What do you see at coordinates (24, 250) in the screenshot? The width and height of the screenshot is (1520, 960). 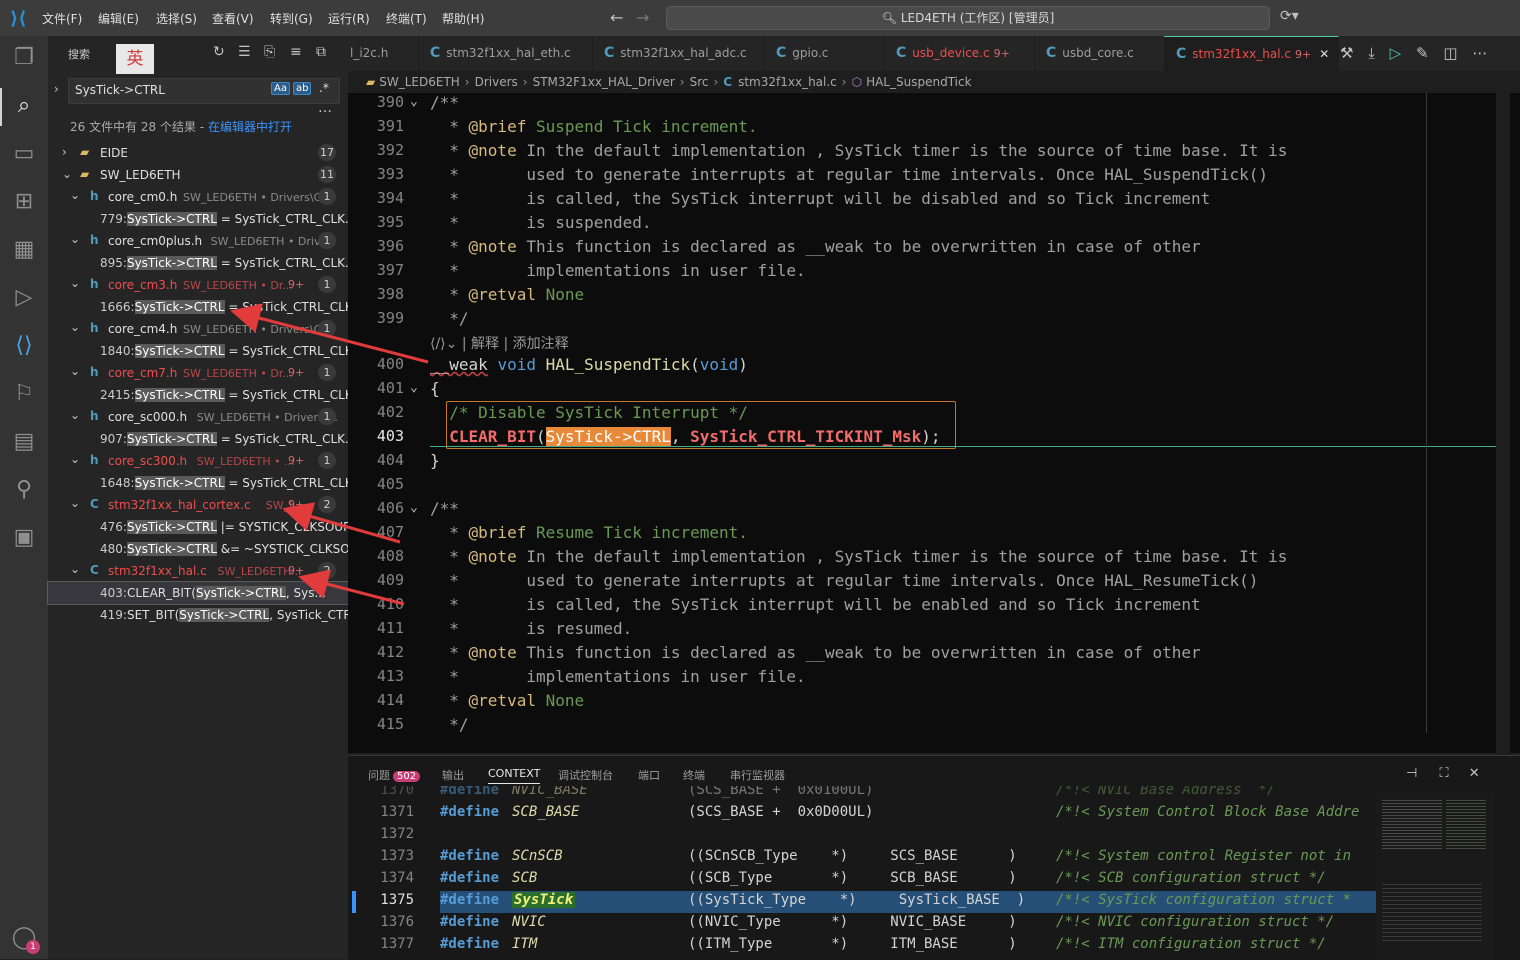 I see `chip-icon: ▦` at bounding box center [24, 250].